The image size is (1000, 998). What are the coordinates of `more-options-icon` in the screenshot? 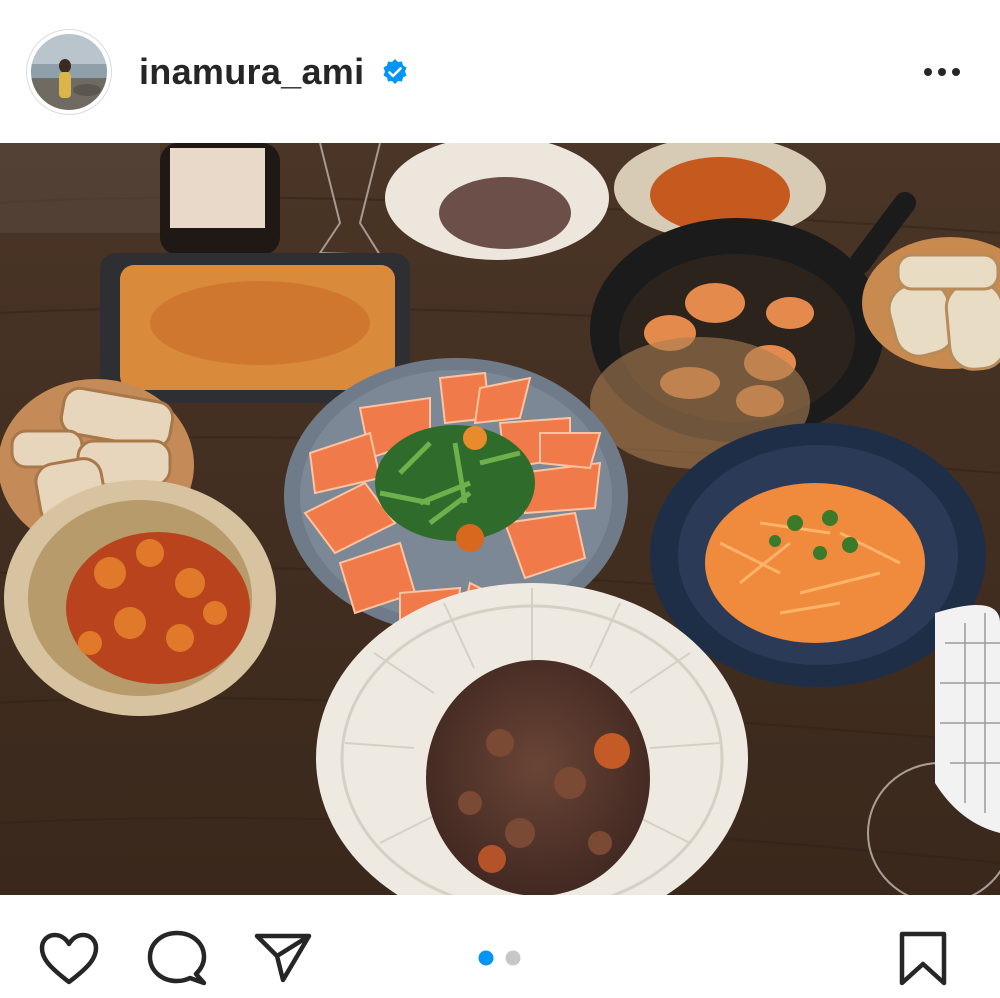 It's located at (942, 72).